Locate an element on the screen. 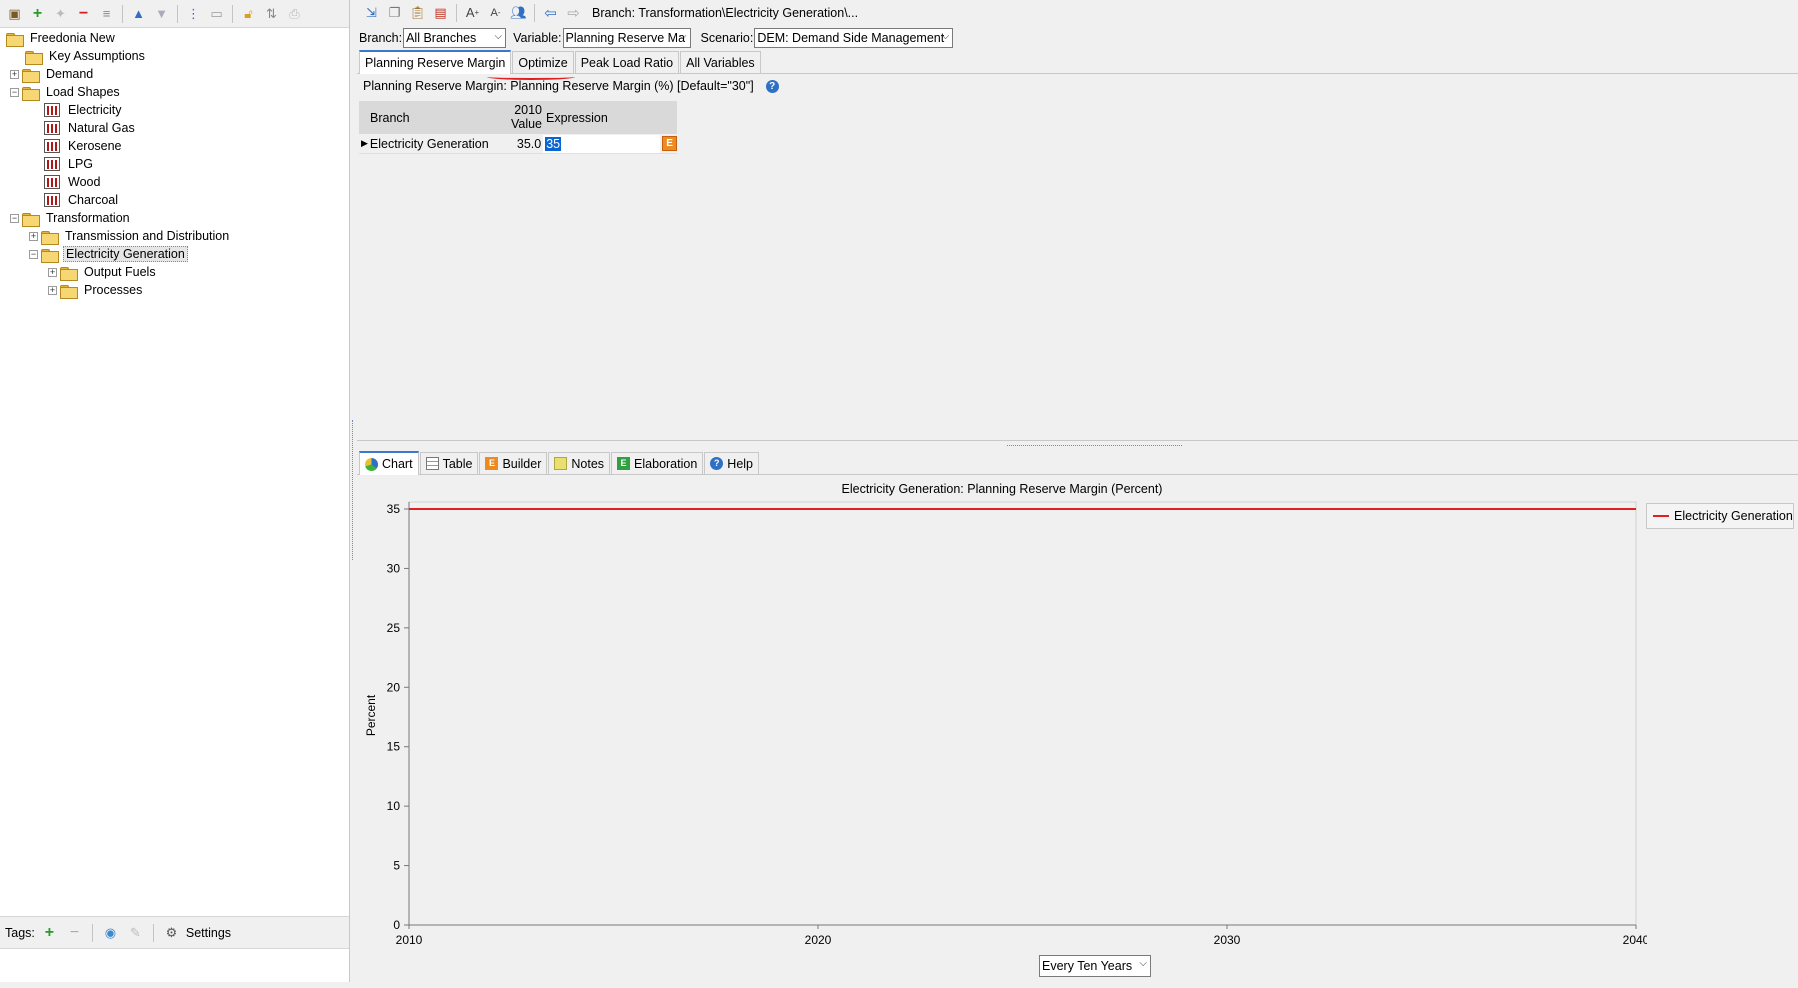 Image resolution: width=1798 pixels, height=988 pixels. export-icon: ▤ is located at coordinates (440, 12).